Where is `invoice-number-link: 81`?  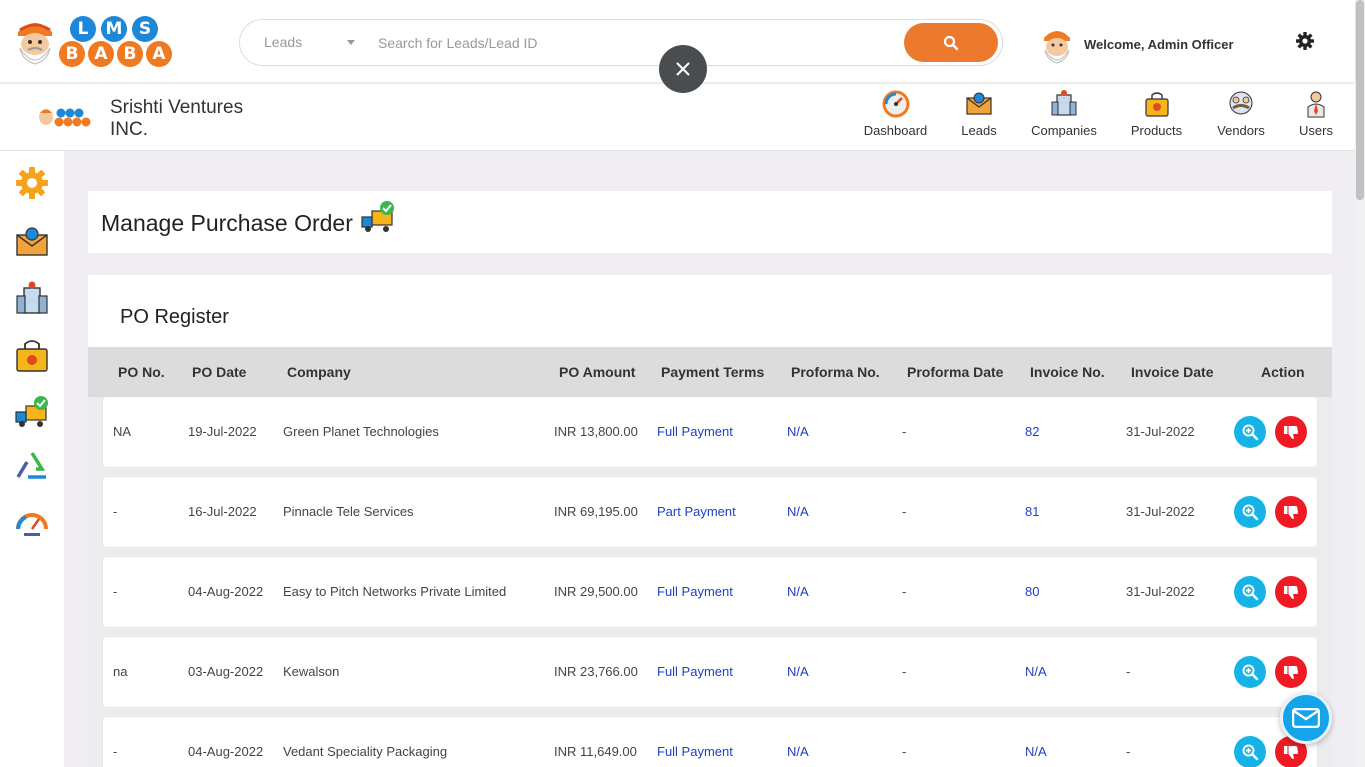 invoice-number-link: 81 is located at coordinates (1032, 512).